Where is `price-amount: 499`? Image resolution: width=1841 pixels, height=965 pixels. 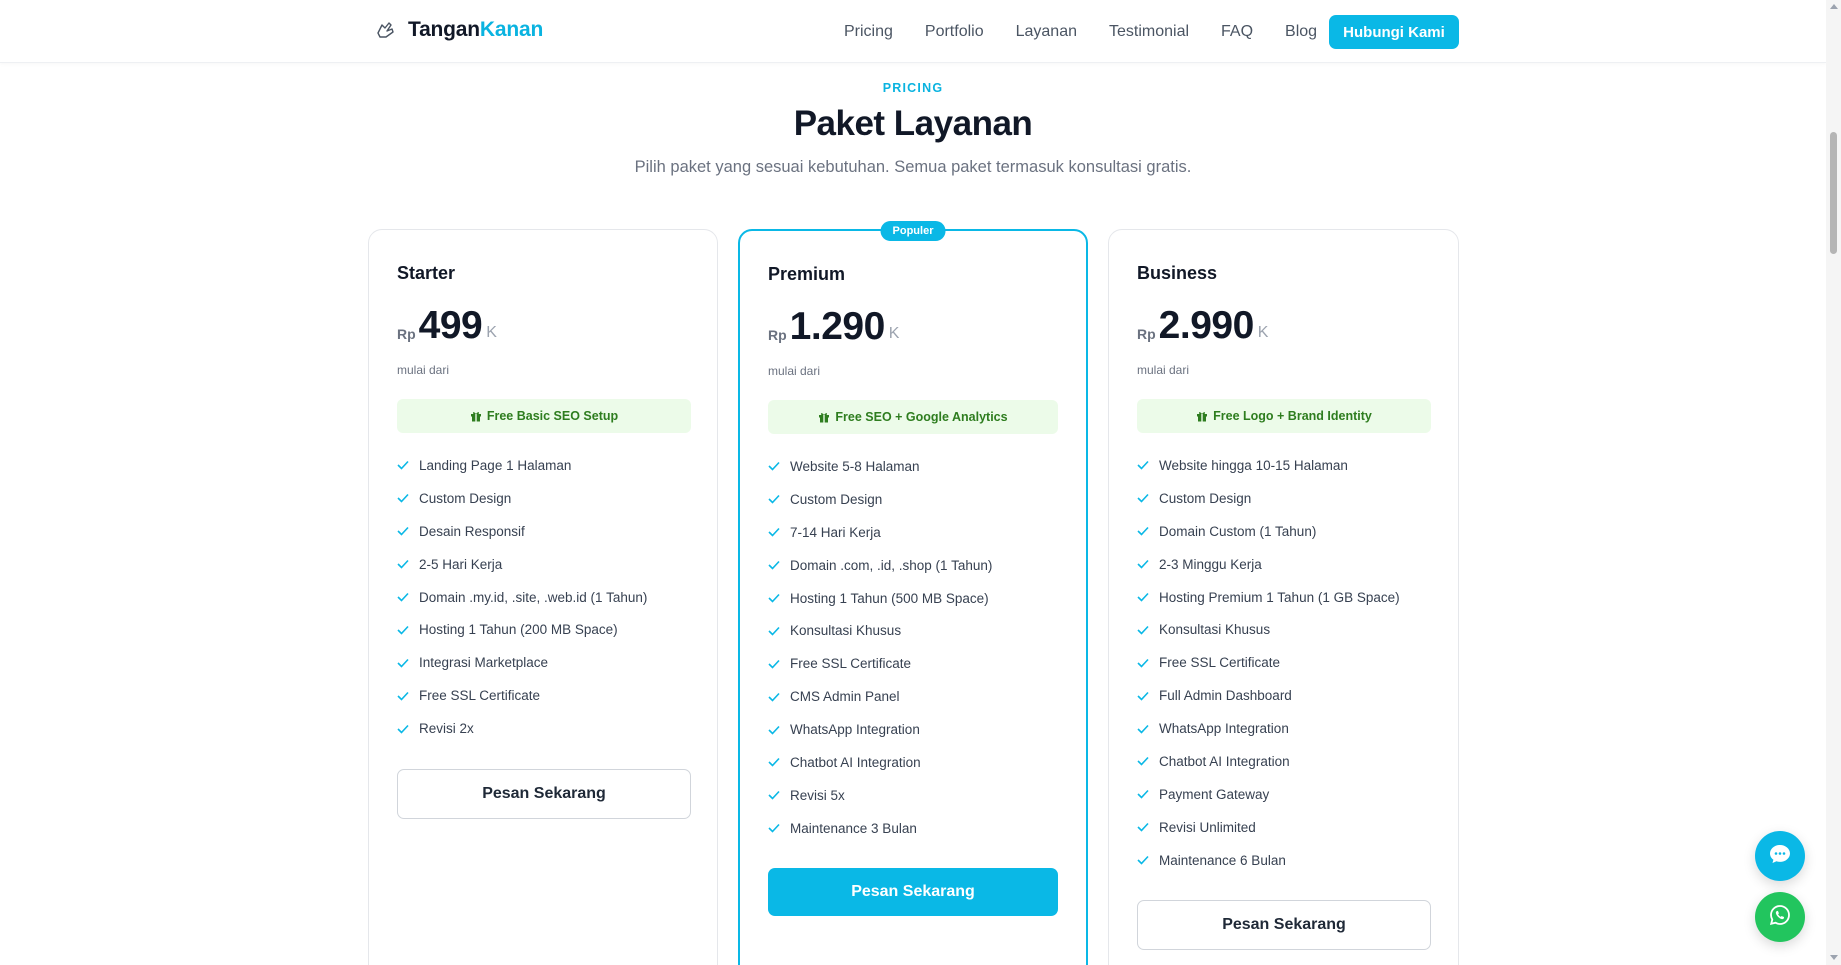 price-amount: 499 is located at coordinates (450, 325).